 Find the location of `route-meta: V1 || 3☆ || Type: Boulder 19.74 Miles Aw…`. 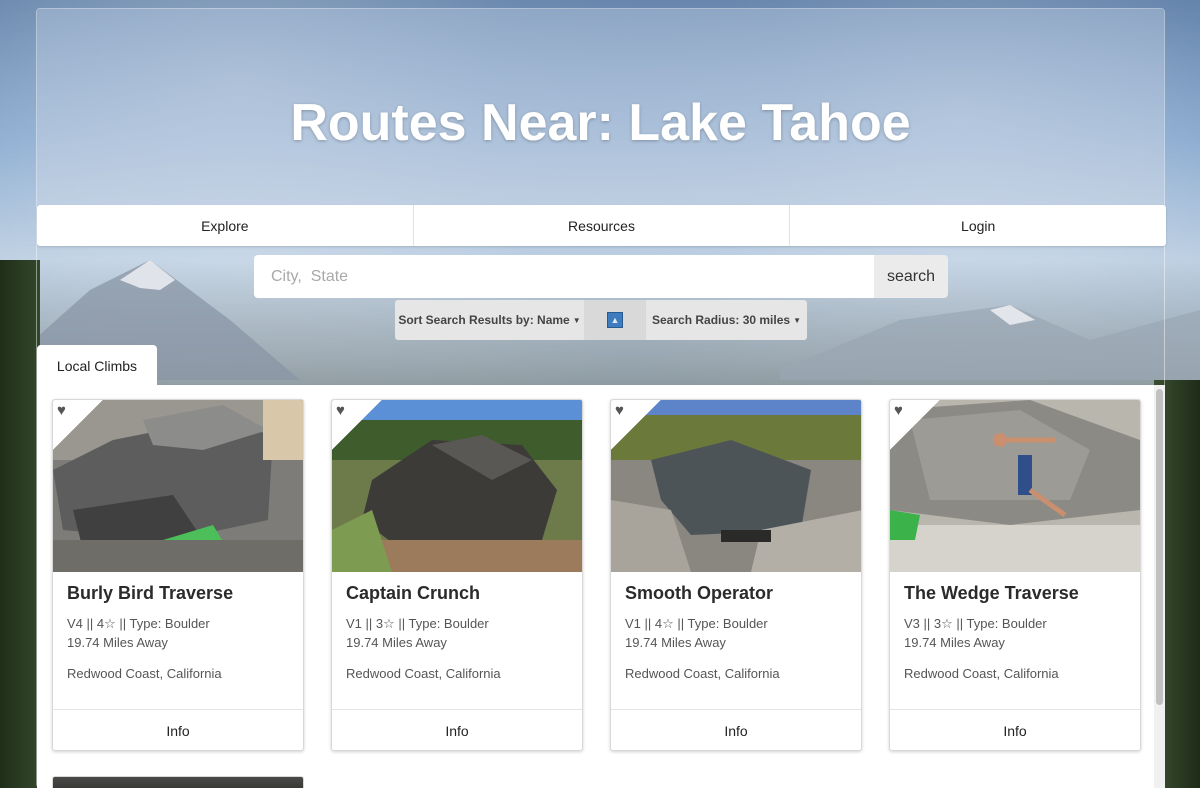

route-meta: V1 || 3☆ || Type: Boulder 19.74 Miles Aw… is located at coordinates (417, 633).